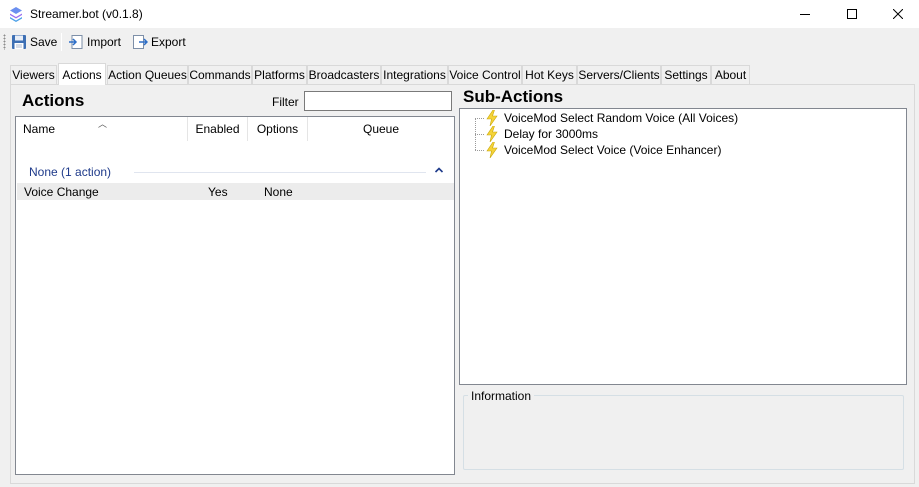  What do you see at coordinates (485, 74) in the screenshot?
I see `tab-voice-control: Voice Control` at bounding box center [485, 74].